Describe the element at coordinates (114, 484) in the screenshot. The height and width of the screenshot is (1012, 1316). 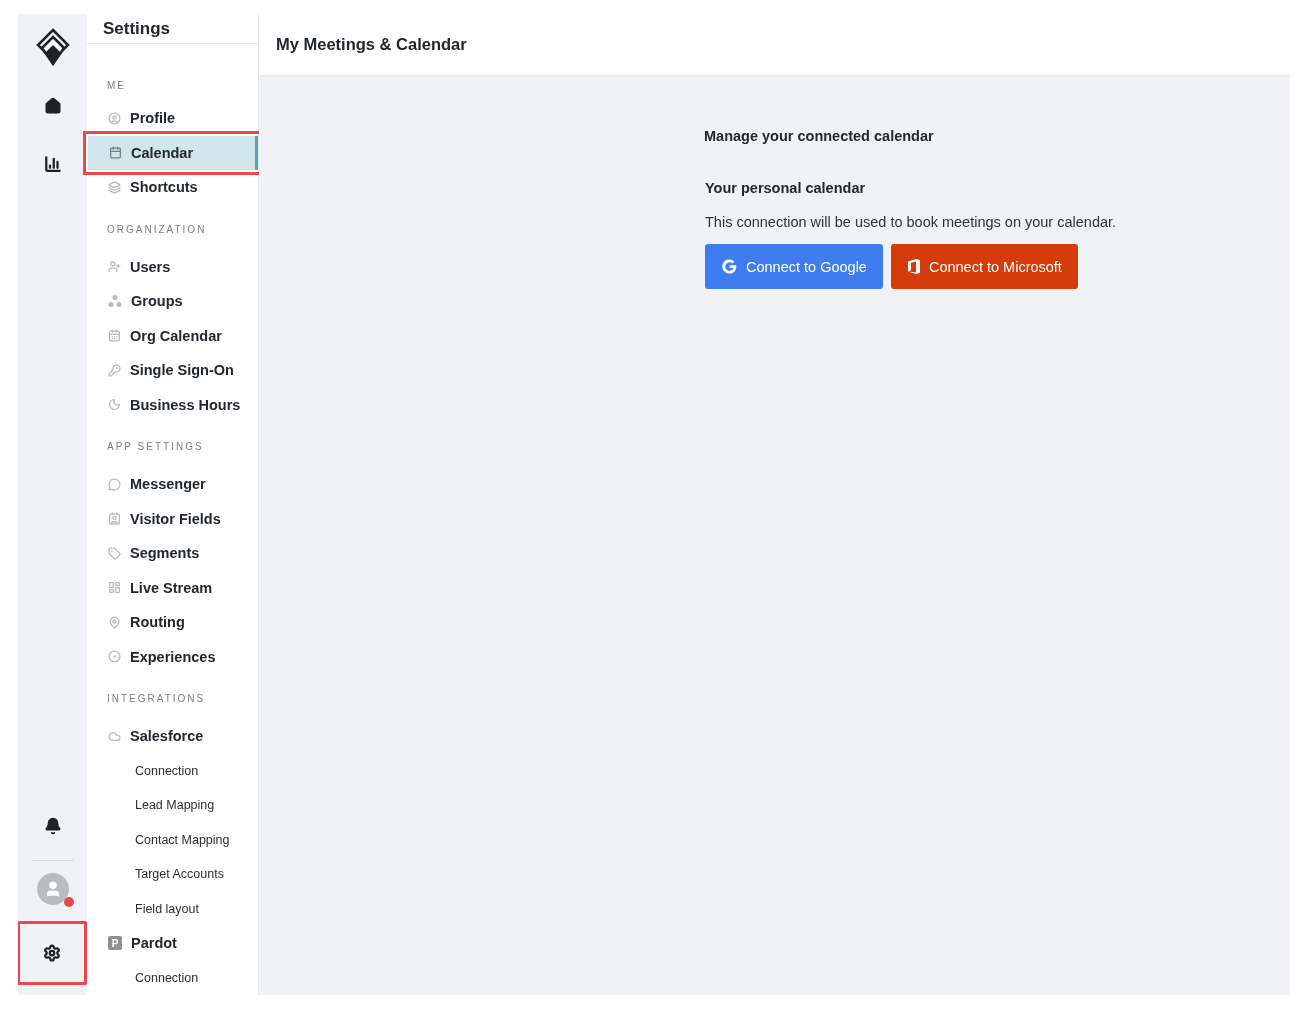
I see `chat-bubble-icon` at that location.